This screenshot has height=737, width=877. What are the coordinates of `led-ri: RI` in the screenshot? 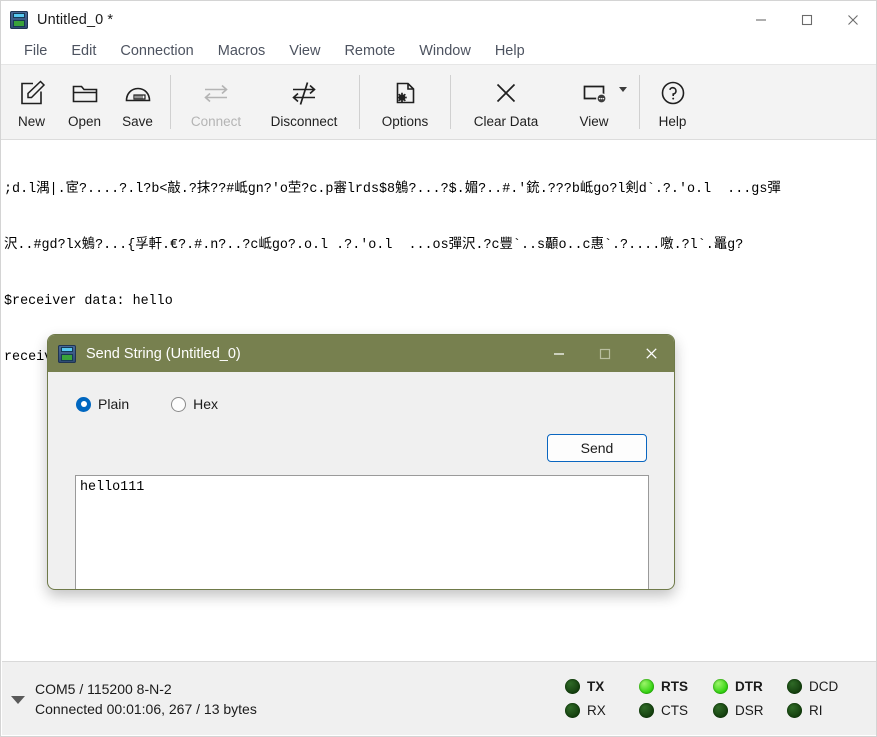 It's located at (824, 710).